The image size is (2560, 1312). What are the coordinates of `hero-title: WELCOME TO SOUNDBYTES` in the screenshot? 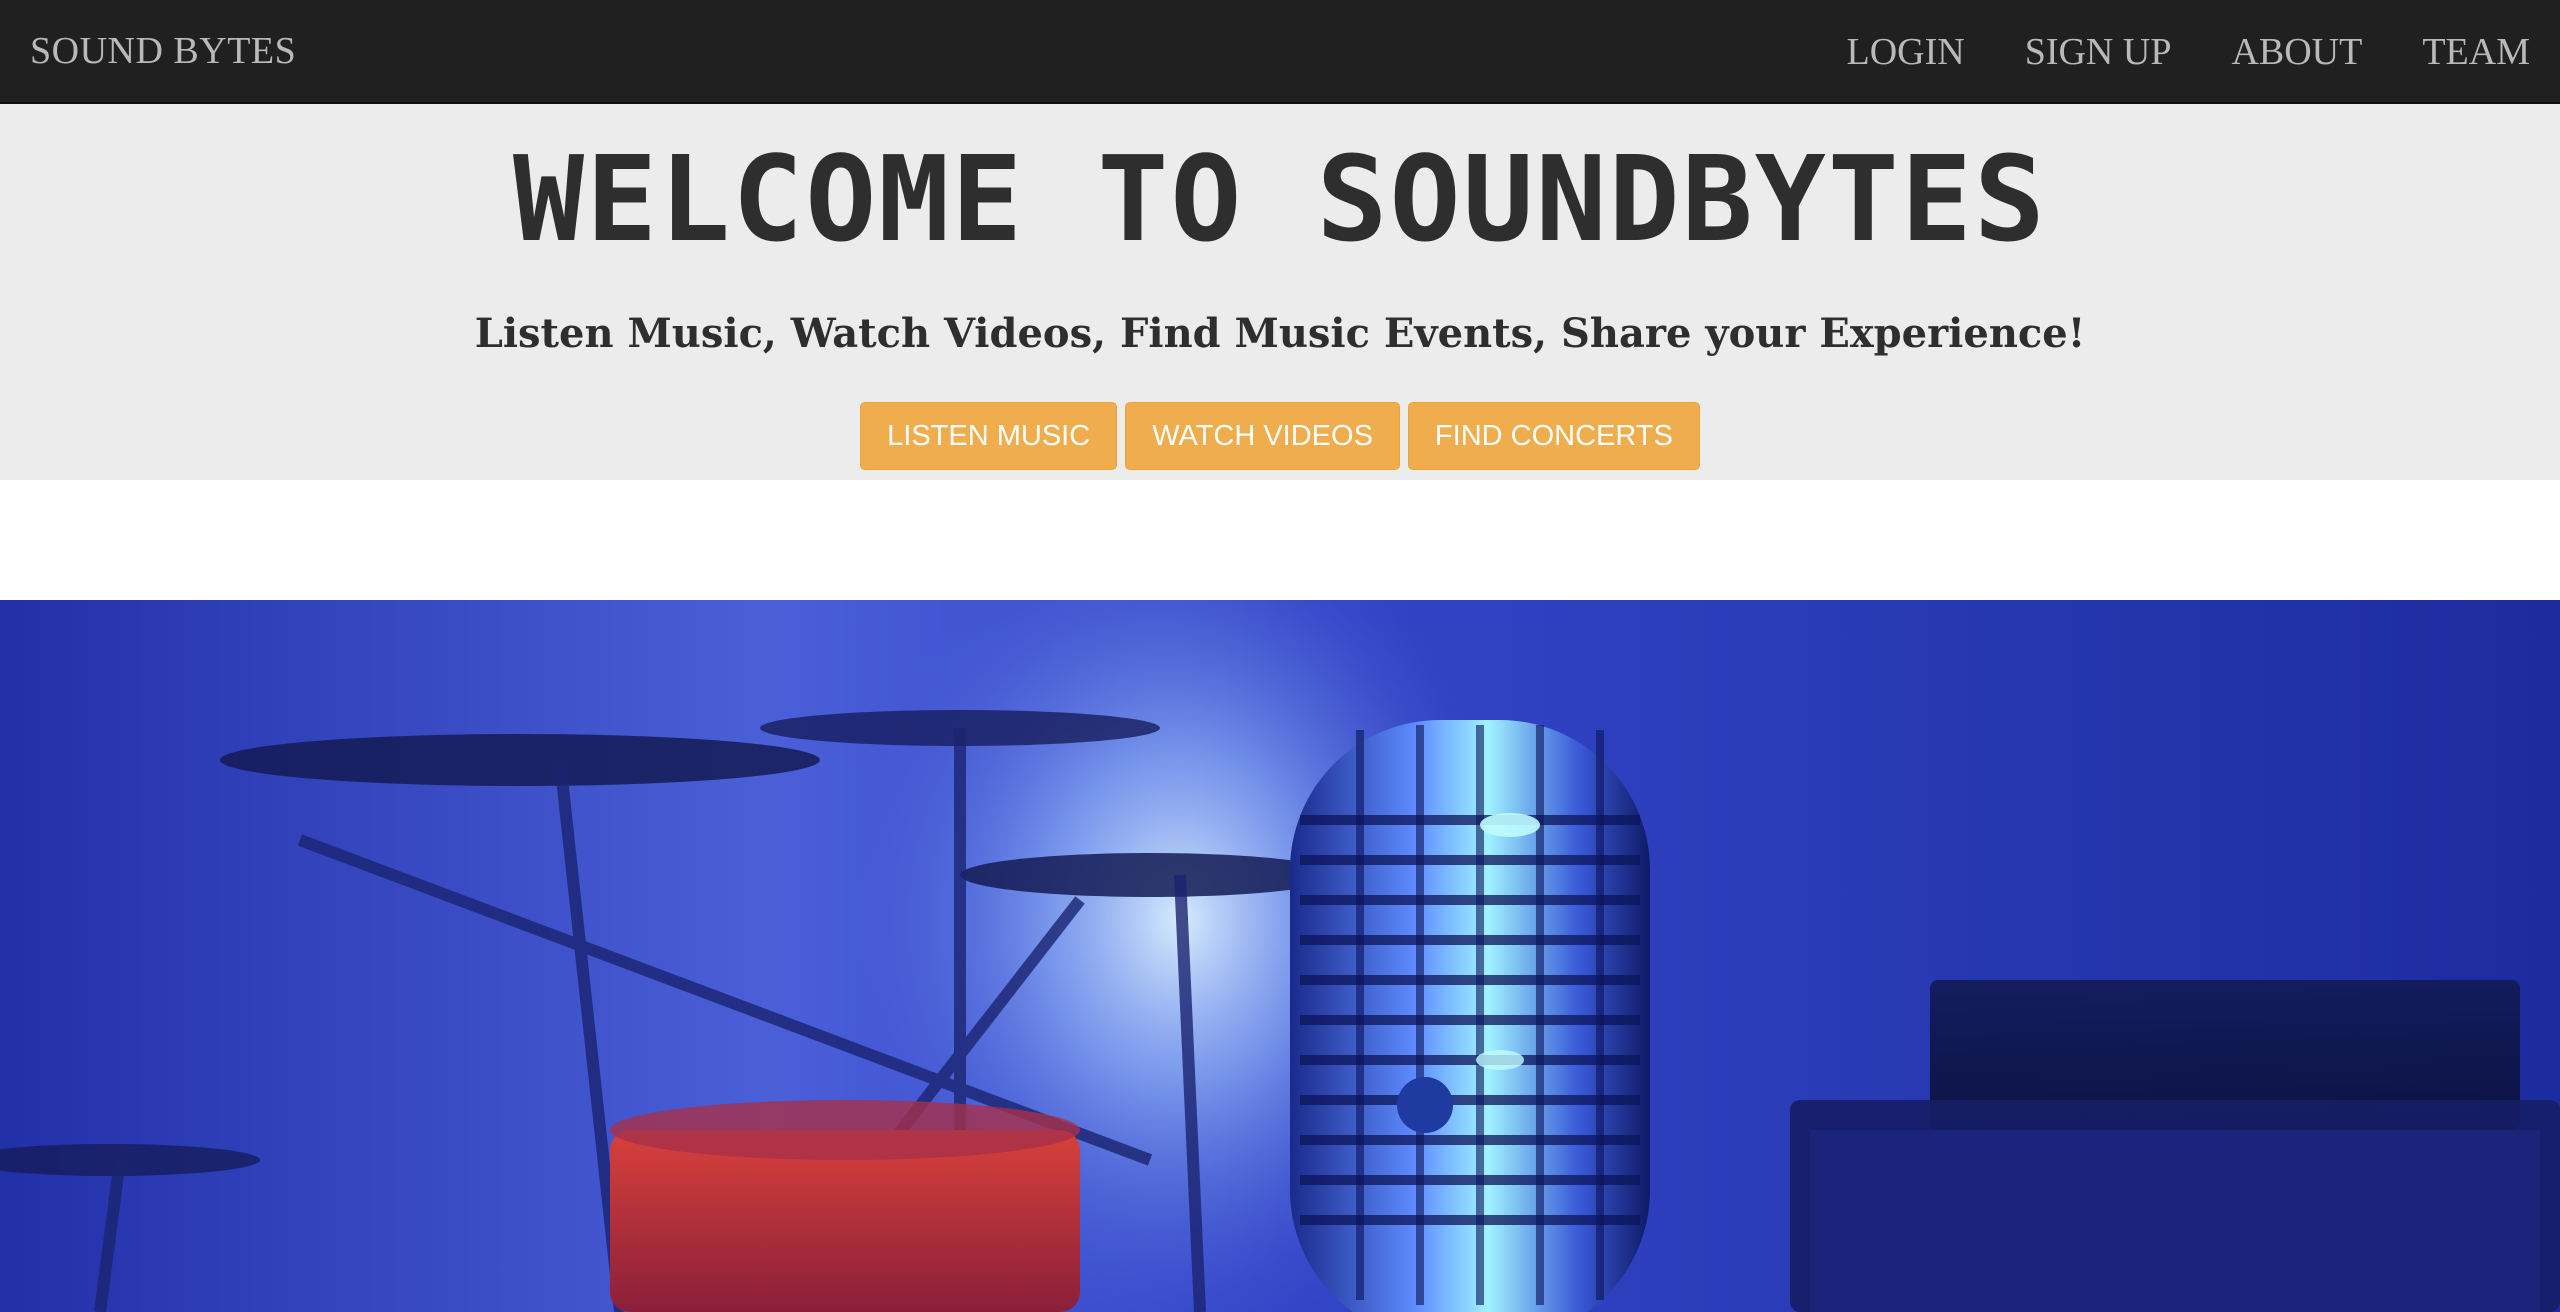 It's located at (1280, 199).